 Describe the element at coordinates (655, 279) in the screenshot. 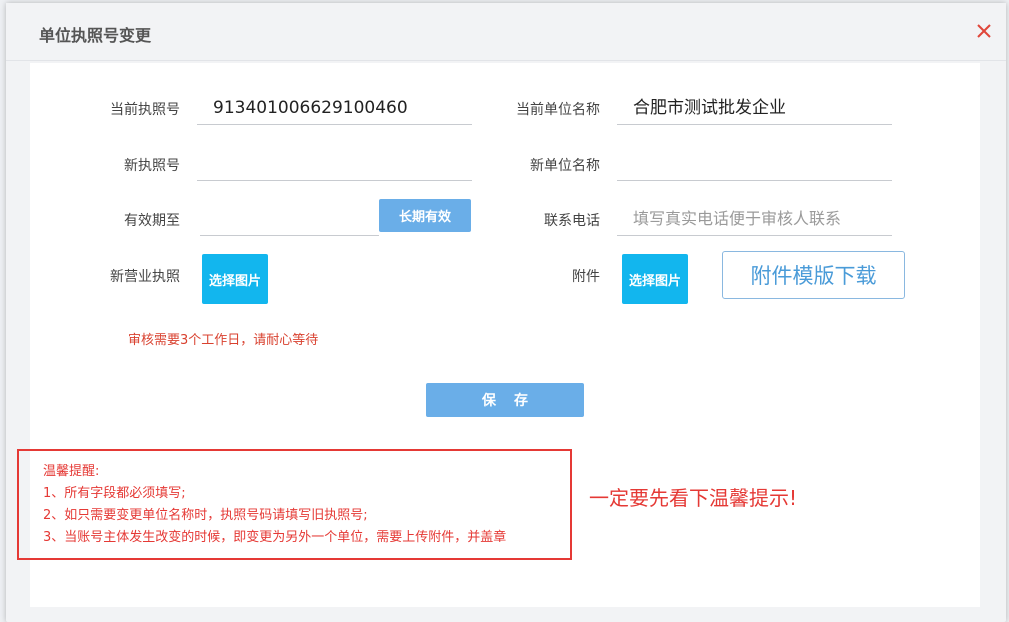

I see `choose-attachment-button: 选择图片` at that location.